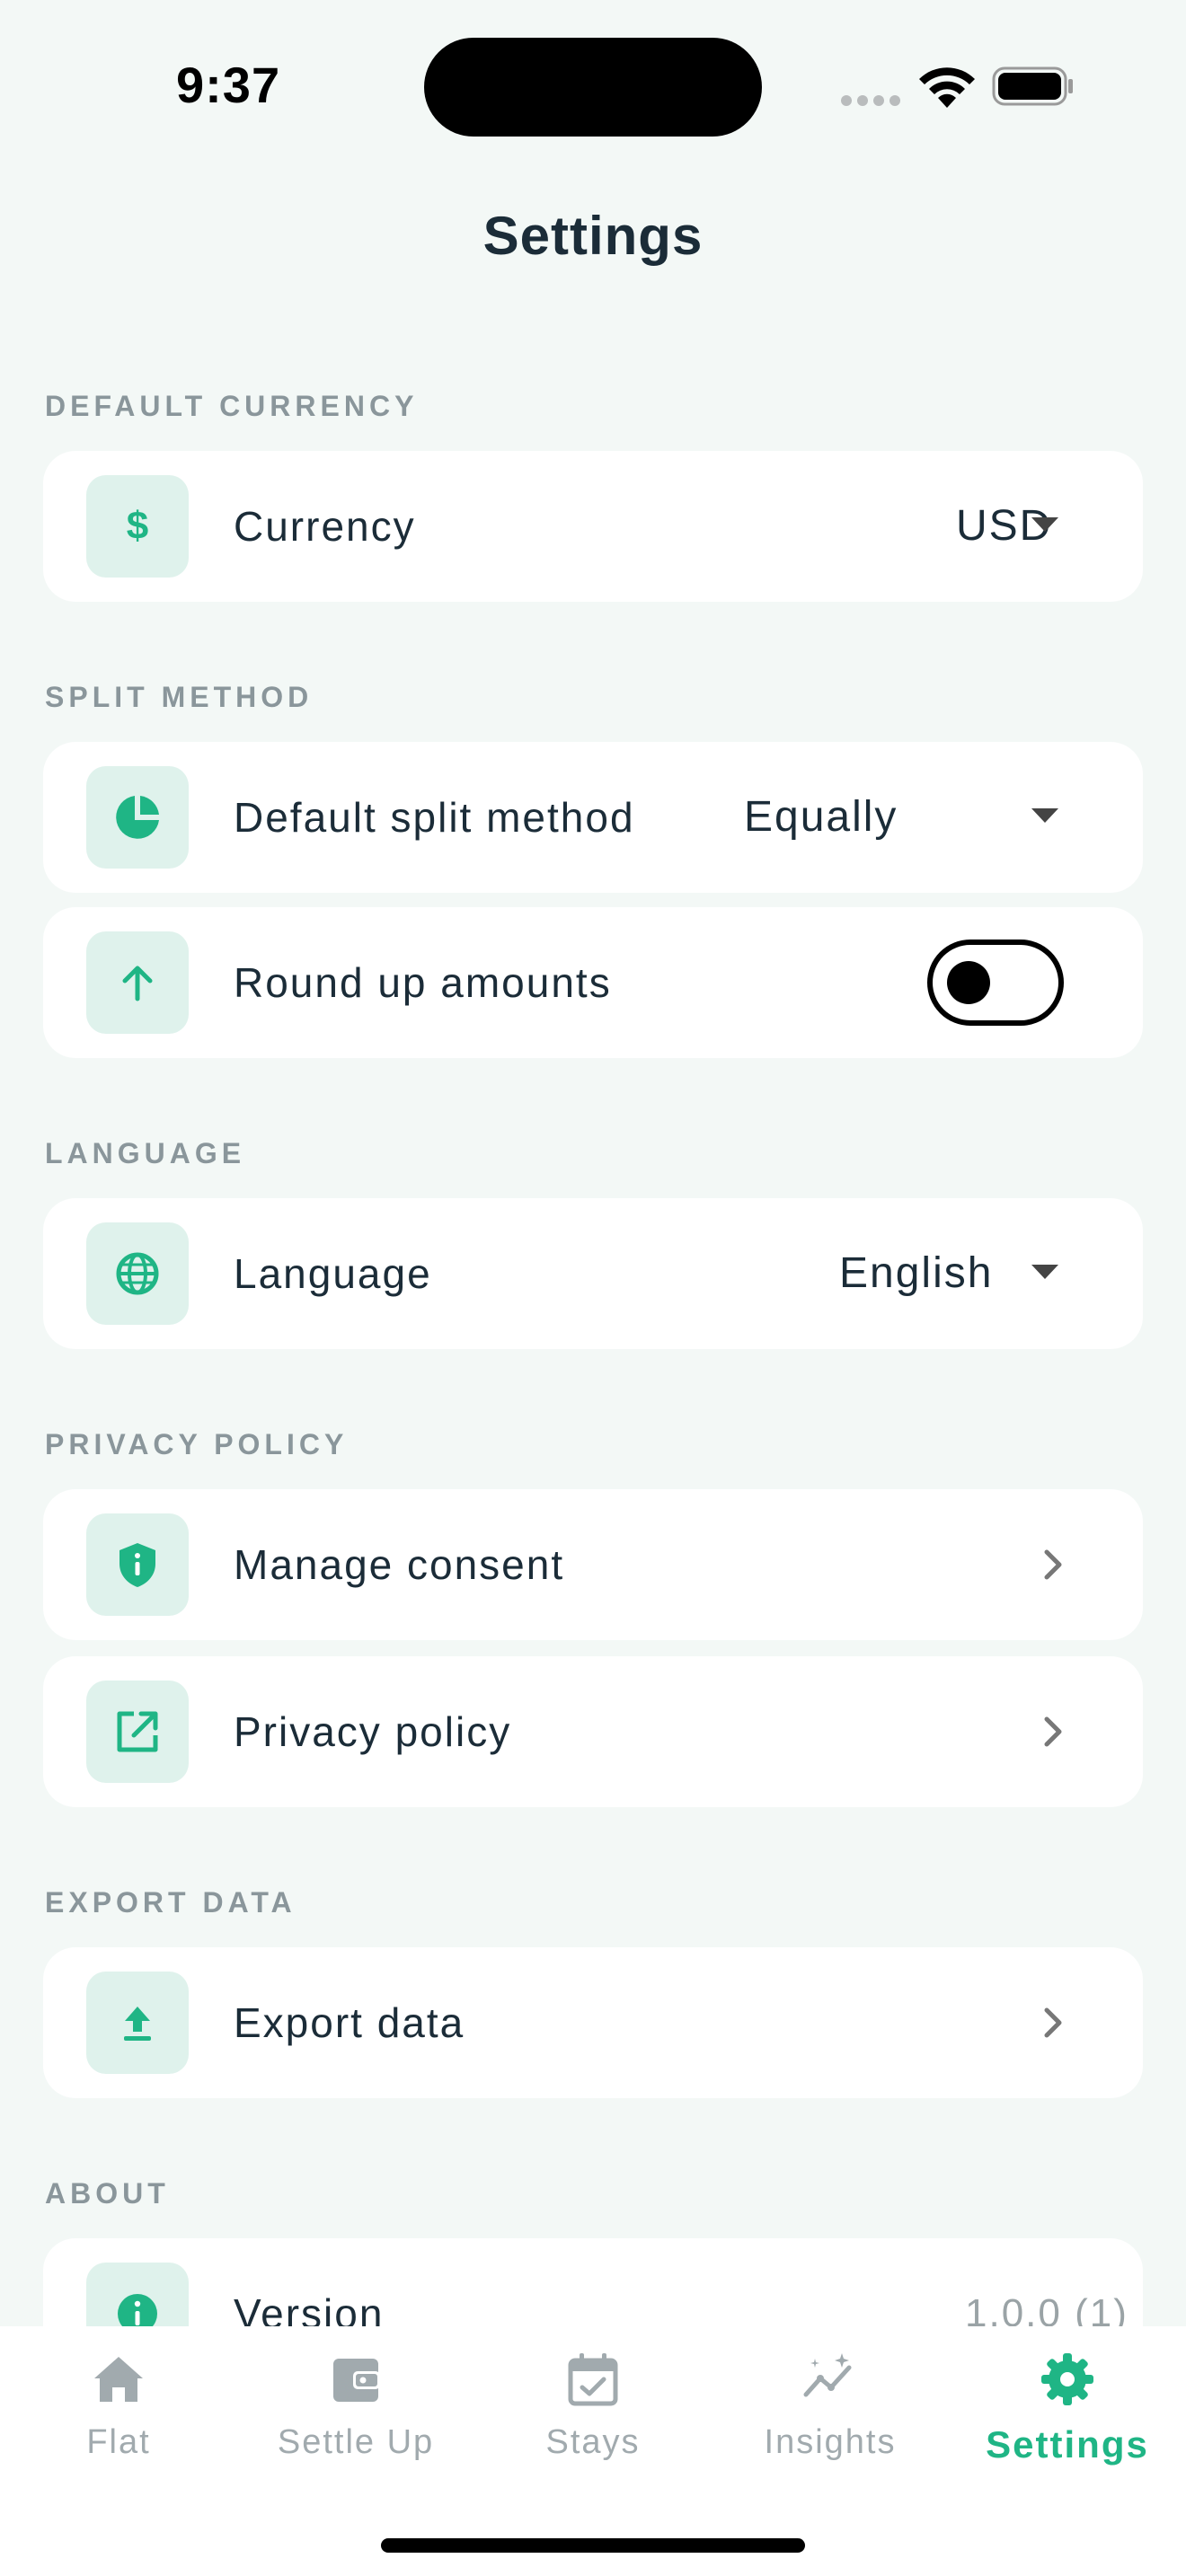 The width and height of the screenshot is (1186, 2576). What do you see at coordinates (170, 1902) in the screenshot?
I see `section-label-export-data: EXPORT DATA` at bounding box center [170, 1902].